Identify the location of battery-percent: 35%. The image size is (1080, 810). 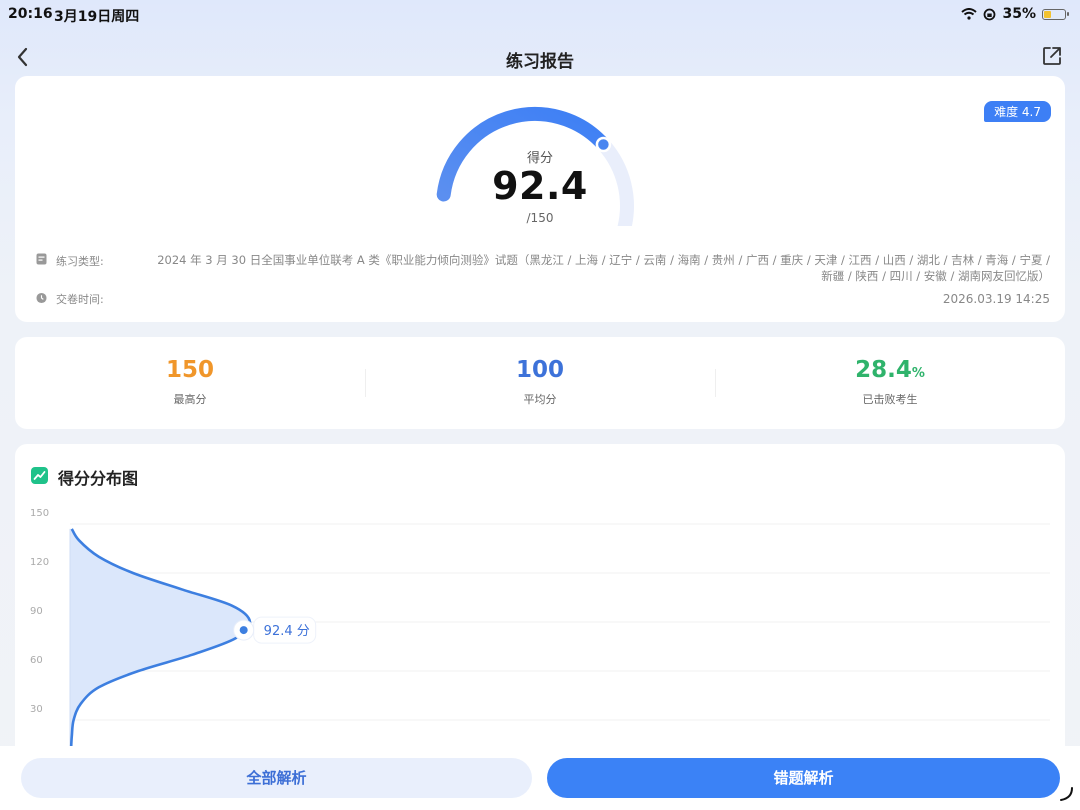
(1019, 14).